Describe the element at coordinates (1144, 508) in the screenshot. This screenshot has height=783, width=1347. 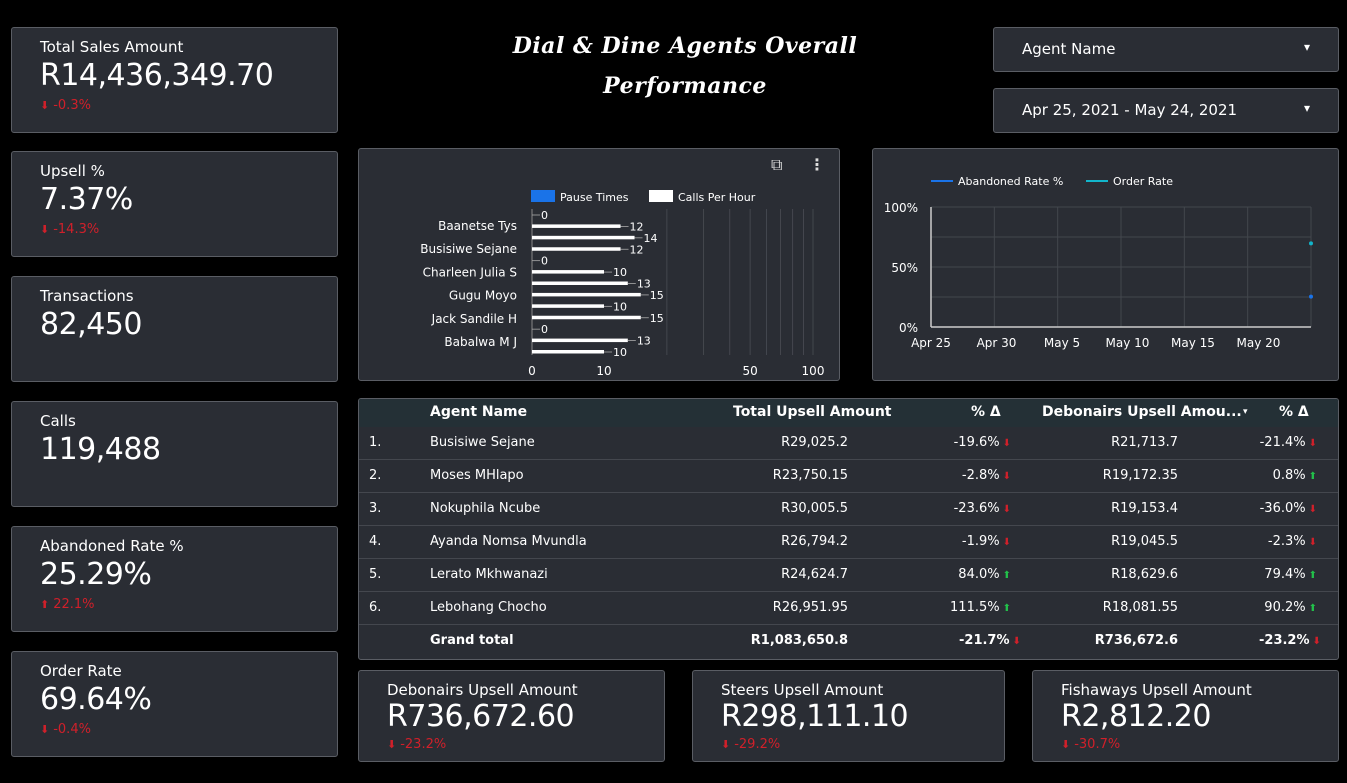
I see `debonairs-upsell-cell: R19,153.4` at that location.